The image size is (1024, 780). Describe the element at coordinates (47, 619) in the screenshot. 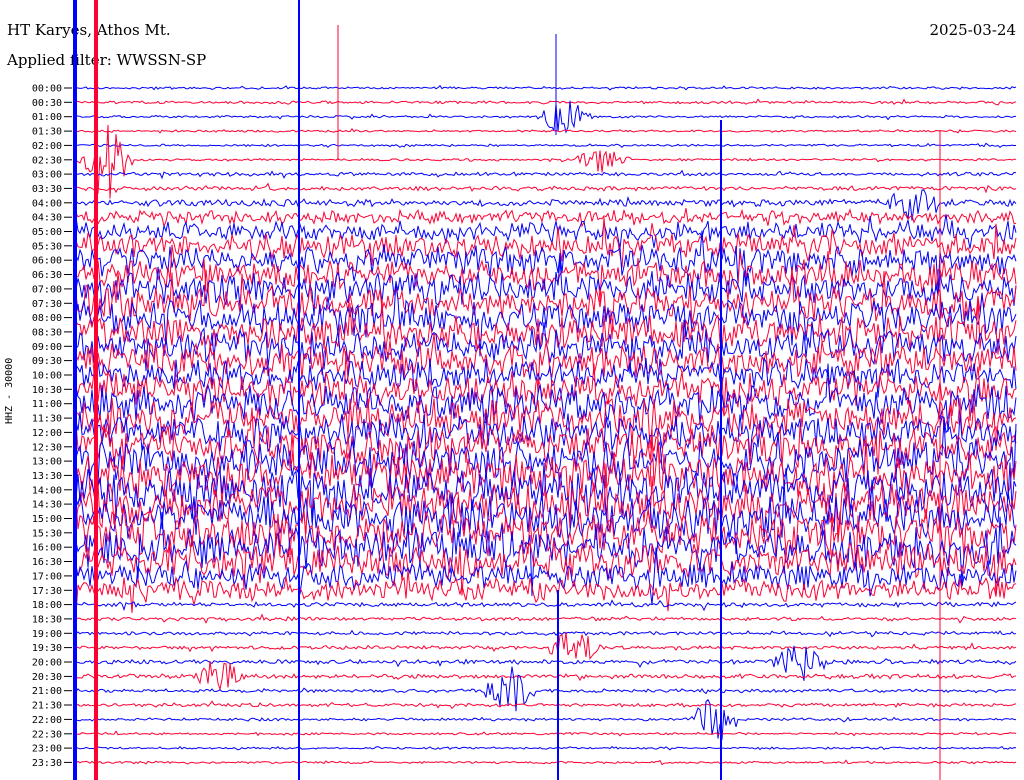

I see `row-time-label: 18:30` at that location.